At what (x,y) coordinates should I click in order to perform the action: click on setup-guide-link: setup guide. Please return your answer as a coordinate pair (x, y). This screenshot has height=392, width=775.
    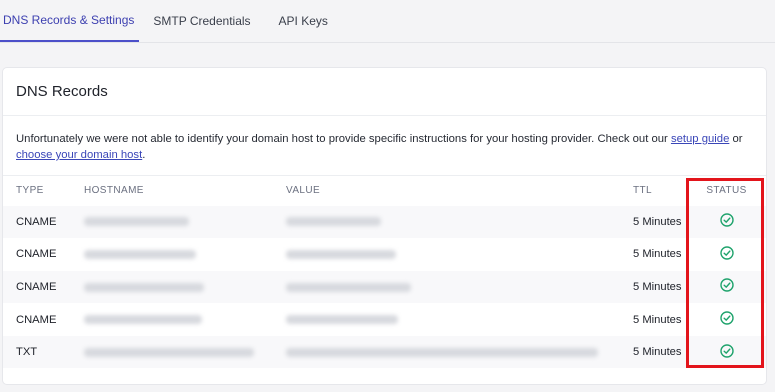
    Looking at the image, I should click on (700, 139).